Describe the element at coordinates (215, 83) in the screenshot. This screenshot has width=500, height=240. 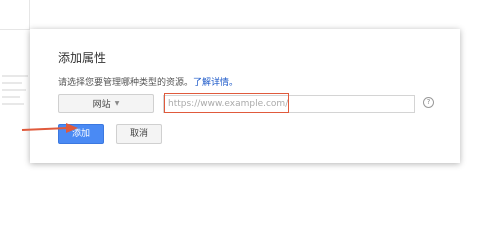
I see `learn-more-link: 了解详情。` at that location.